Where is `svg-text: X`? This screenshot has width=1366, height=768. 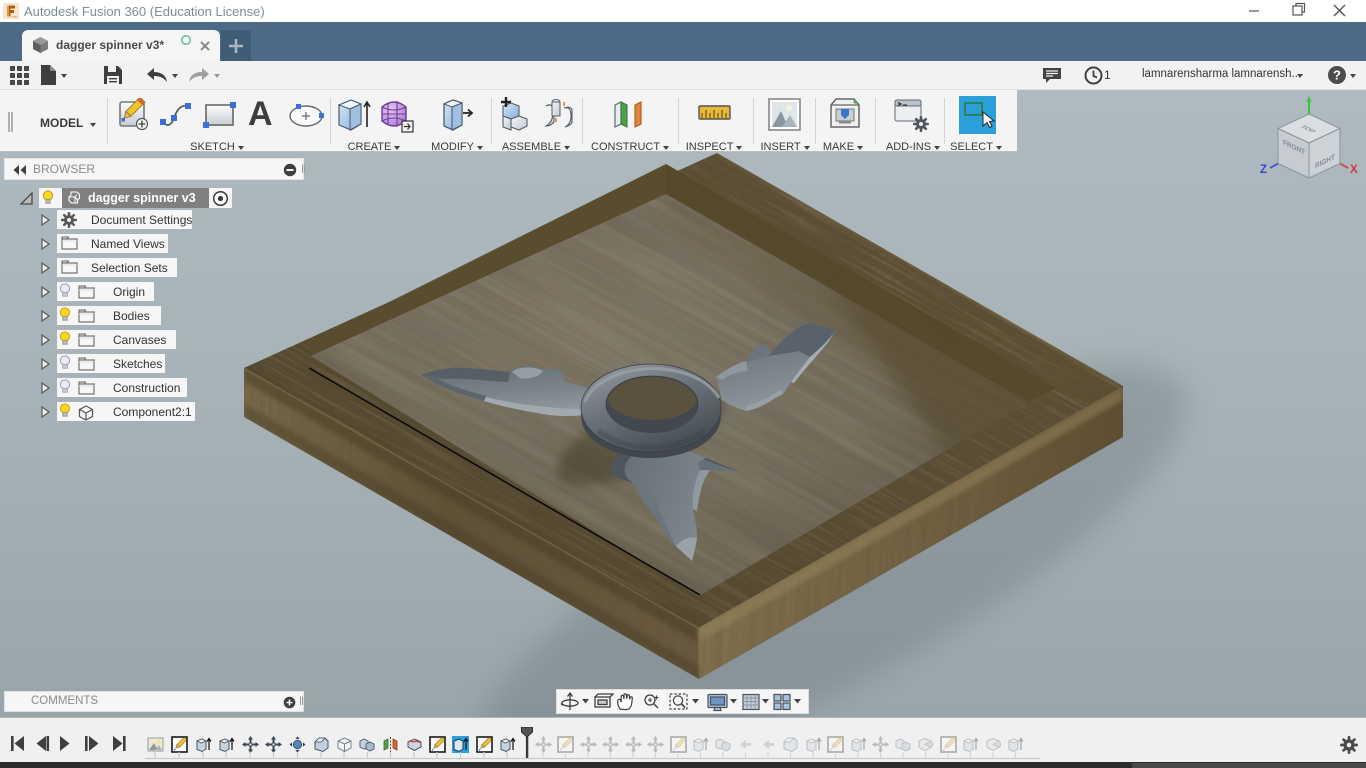 svg-text: X is located at coordinates (1354, 170).